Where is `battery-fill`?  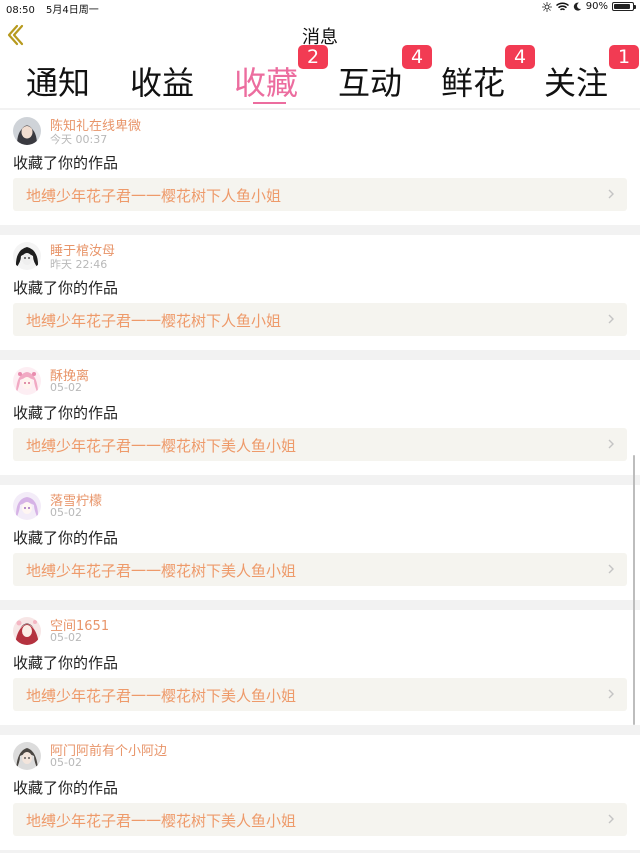
battery-fill is located at coordinates (622, 6).